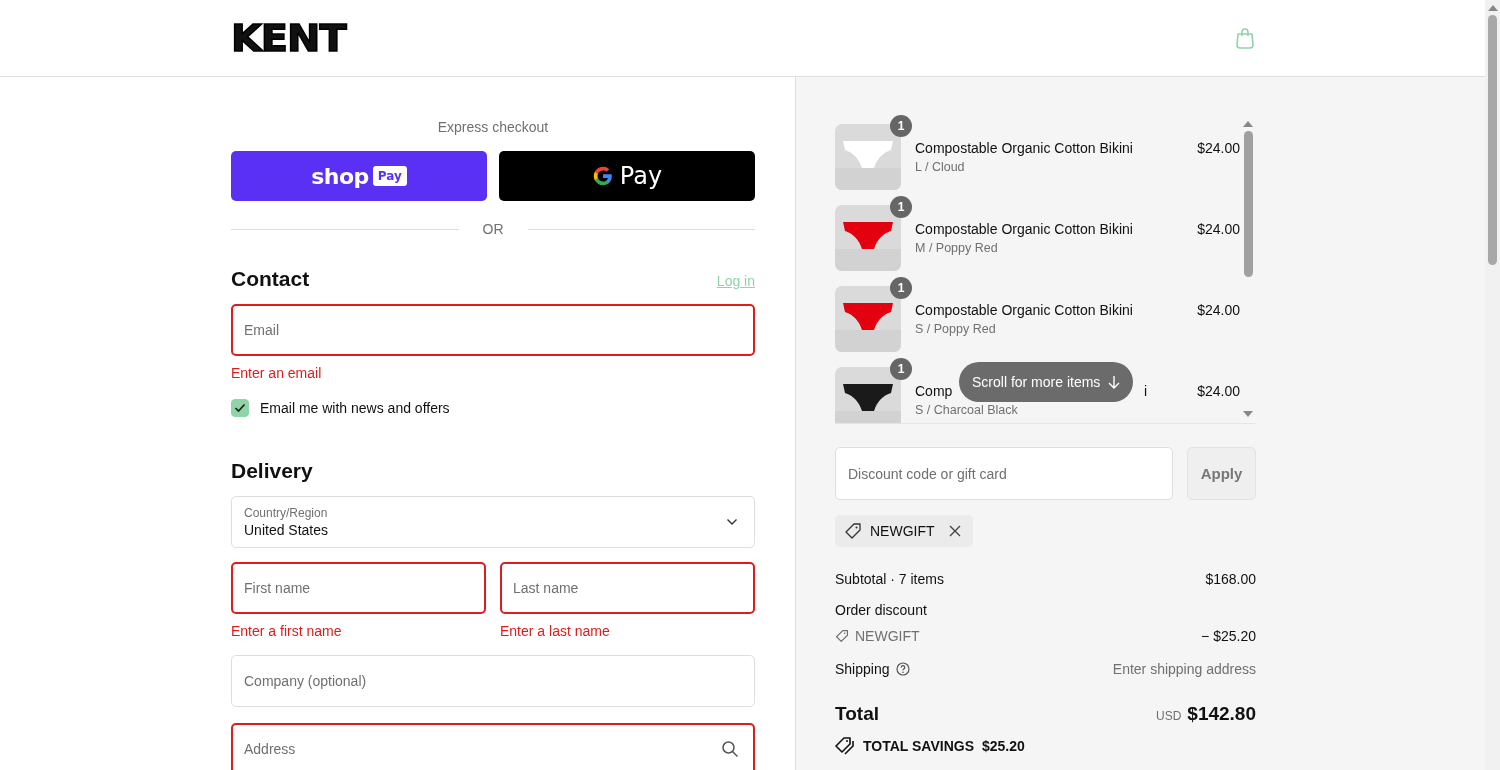 This screenshot has width=1500, height=770. What do you see at coordinates (355, 408) in the screenshot?
I see `checkbox-label: Email me with news and offers` at bounding box center [355, 408].